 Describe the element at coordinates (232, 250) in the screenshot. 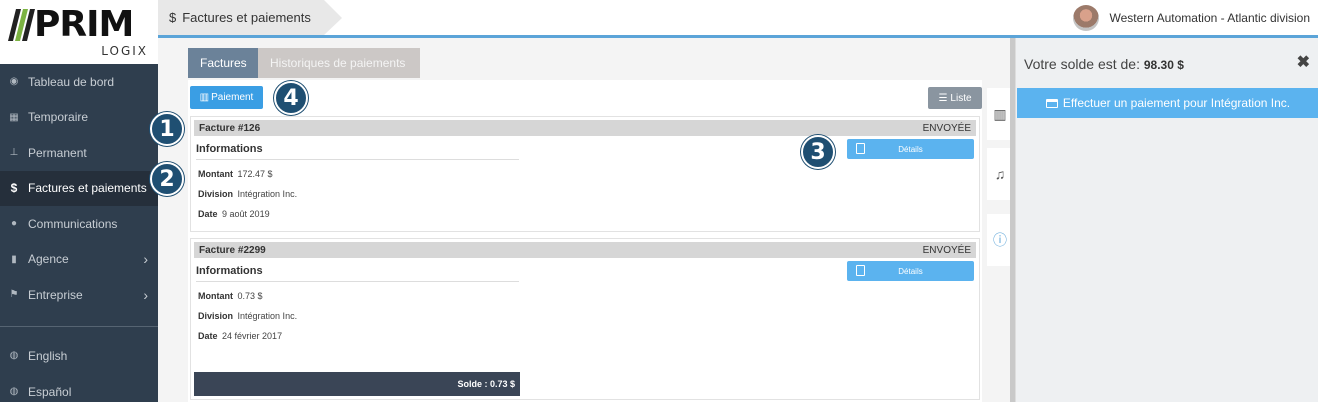

I see `invoice-number: Facture #2299` at that location.